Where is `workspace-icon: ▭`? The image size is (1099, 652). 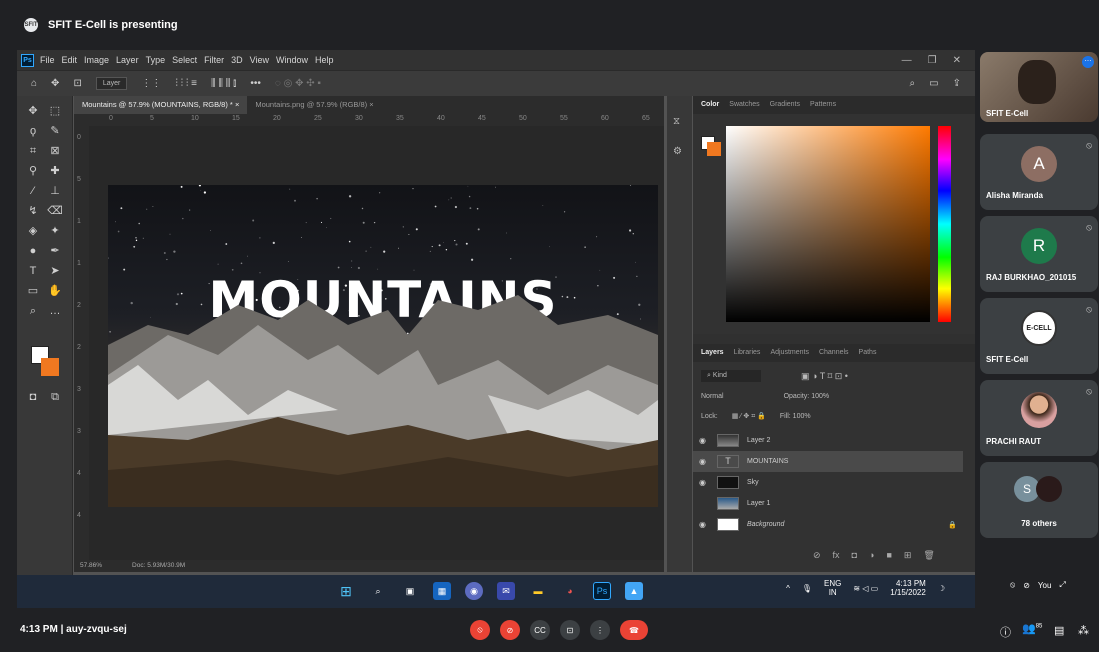
workspace-icon: ▭ is located at coordinates (933, 83).